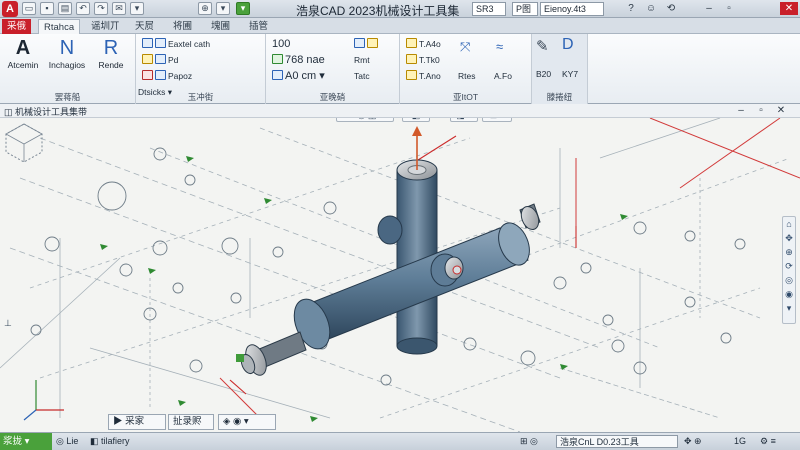  I want to click on window-title: 浩泉CAD 2023机械设计工具集, so click(378, 11).